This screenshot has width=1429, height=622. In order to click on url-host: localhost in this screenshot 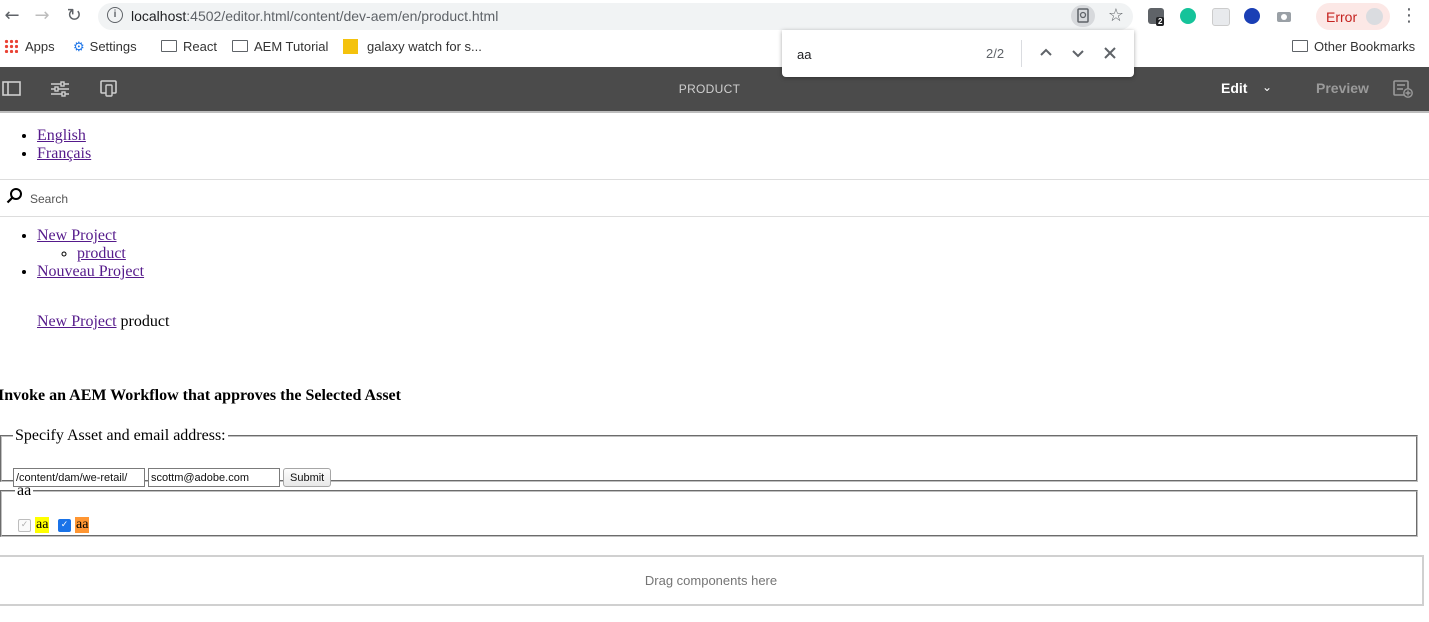, I will do `click(159, 16)`.